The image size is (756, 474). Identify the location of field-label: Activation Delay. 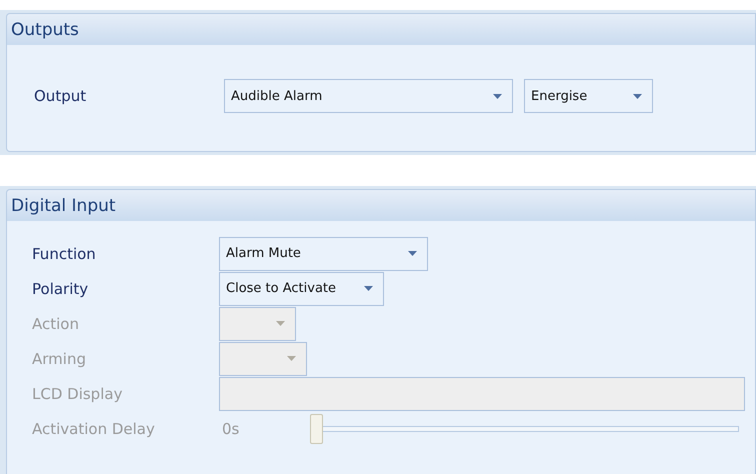
(93, 429).